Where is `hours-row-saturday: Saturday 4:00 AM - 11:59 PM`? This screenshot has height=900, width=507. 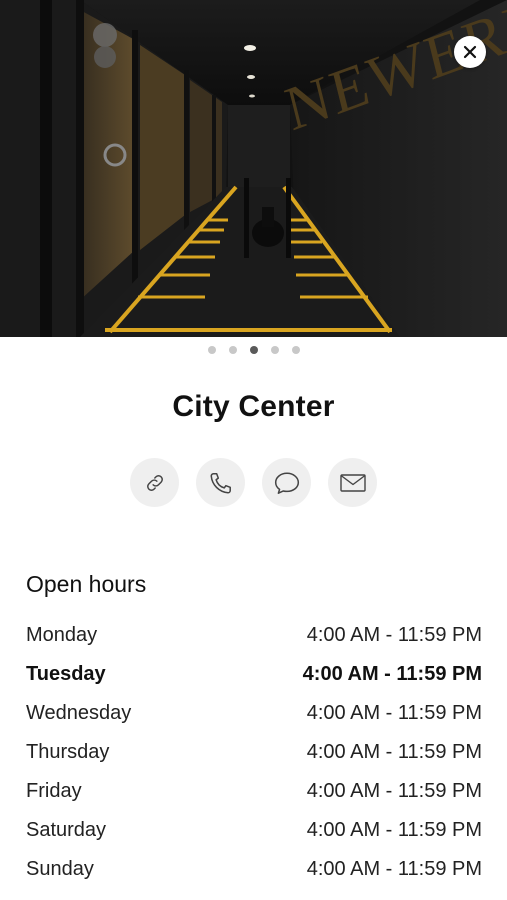 hours-row-saturday: Saturday 4:00 AM - 11:59 PM is located at coordinates (254, 830).